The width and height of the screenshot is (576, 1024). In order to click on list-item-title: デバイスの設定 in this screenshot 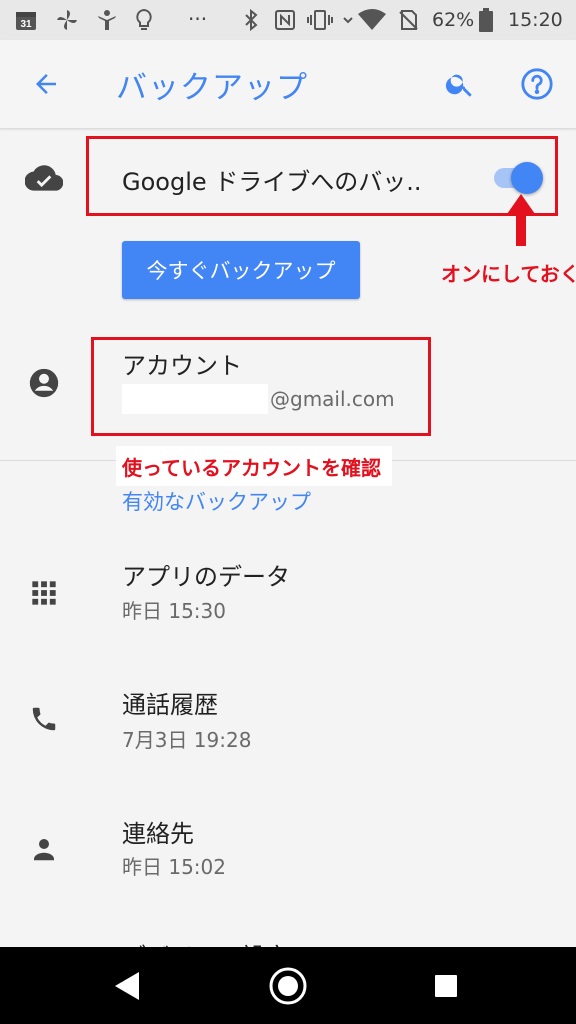, I will do `click(205, 942)`.